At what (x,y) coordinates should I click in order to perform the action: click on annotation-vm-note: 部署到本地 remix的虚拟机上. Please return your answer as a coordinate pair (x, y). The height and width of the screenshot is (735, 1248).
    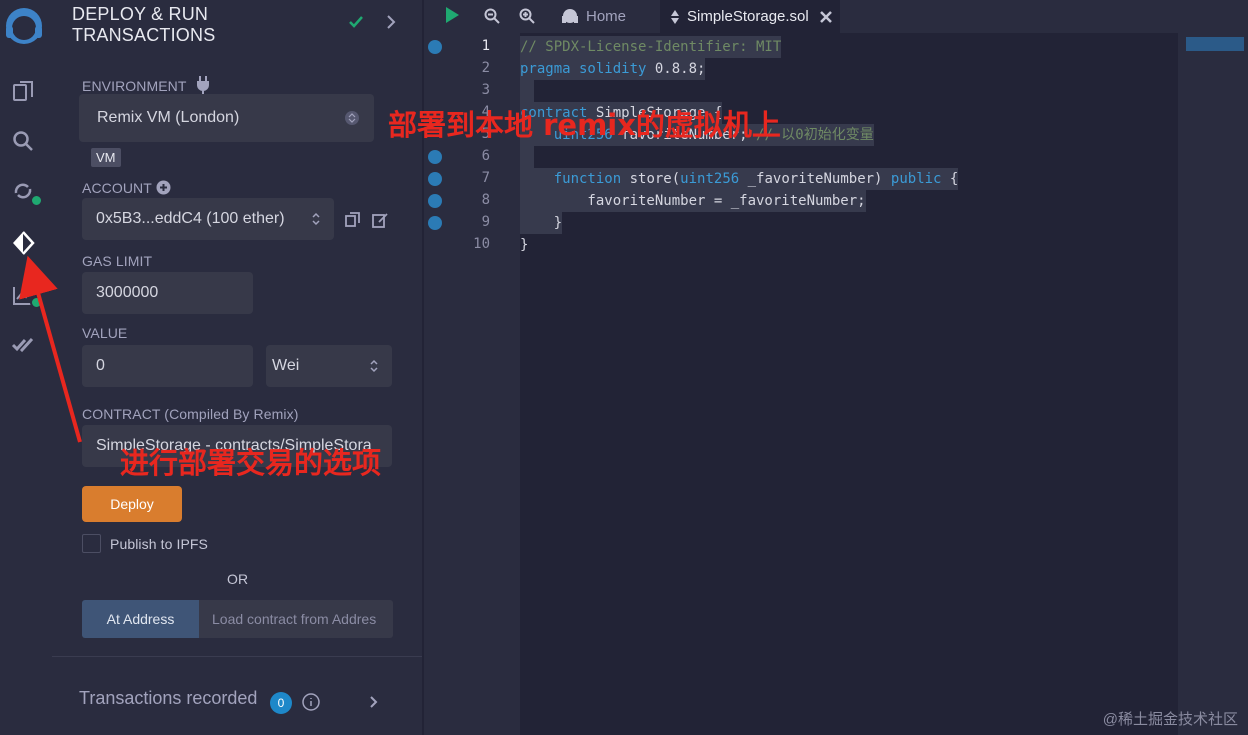
    Looking at the image, I should click on (584, 125).